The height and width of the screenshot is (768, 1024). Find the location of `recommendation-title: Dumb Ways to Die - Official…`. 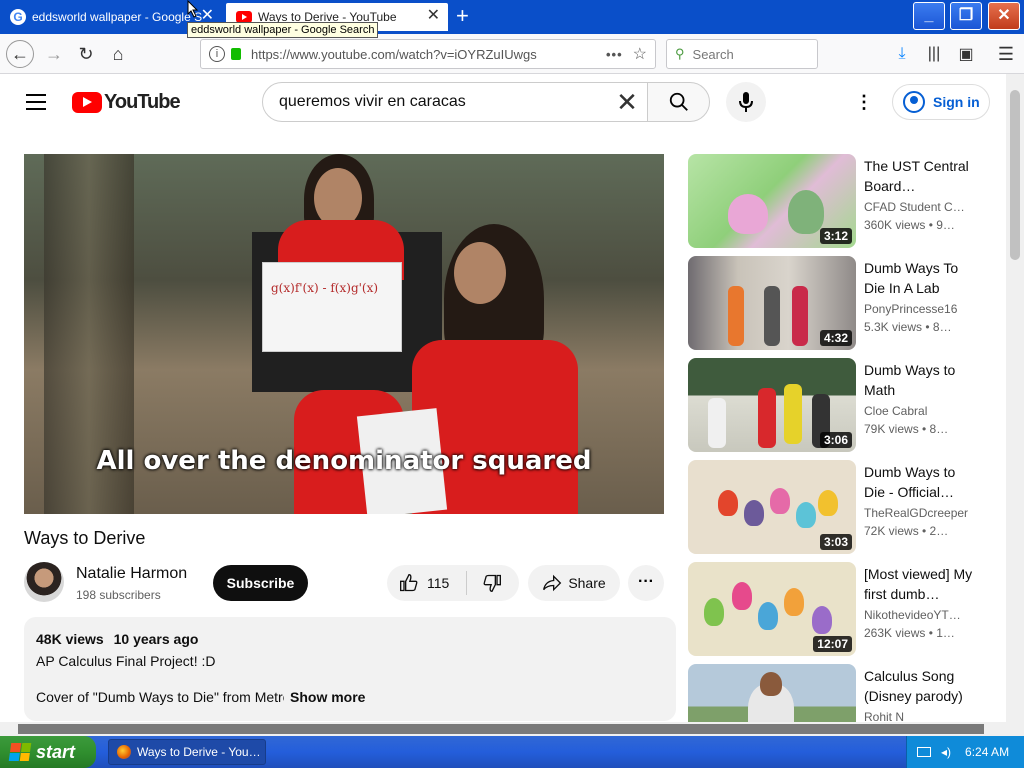

recommendation-title: Dumb Ways to Die - Official… is located at coordinates (920, 482).